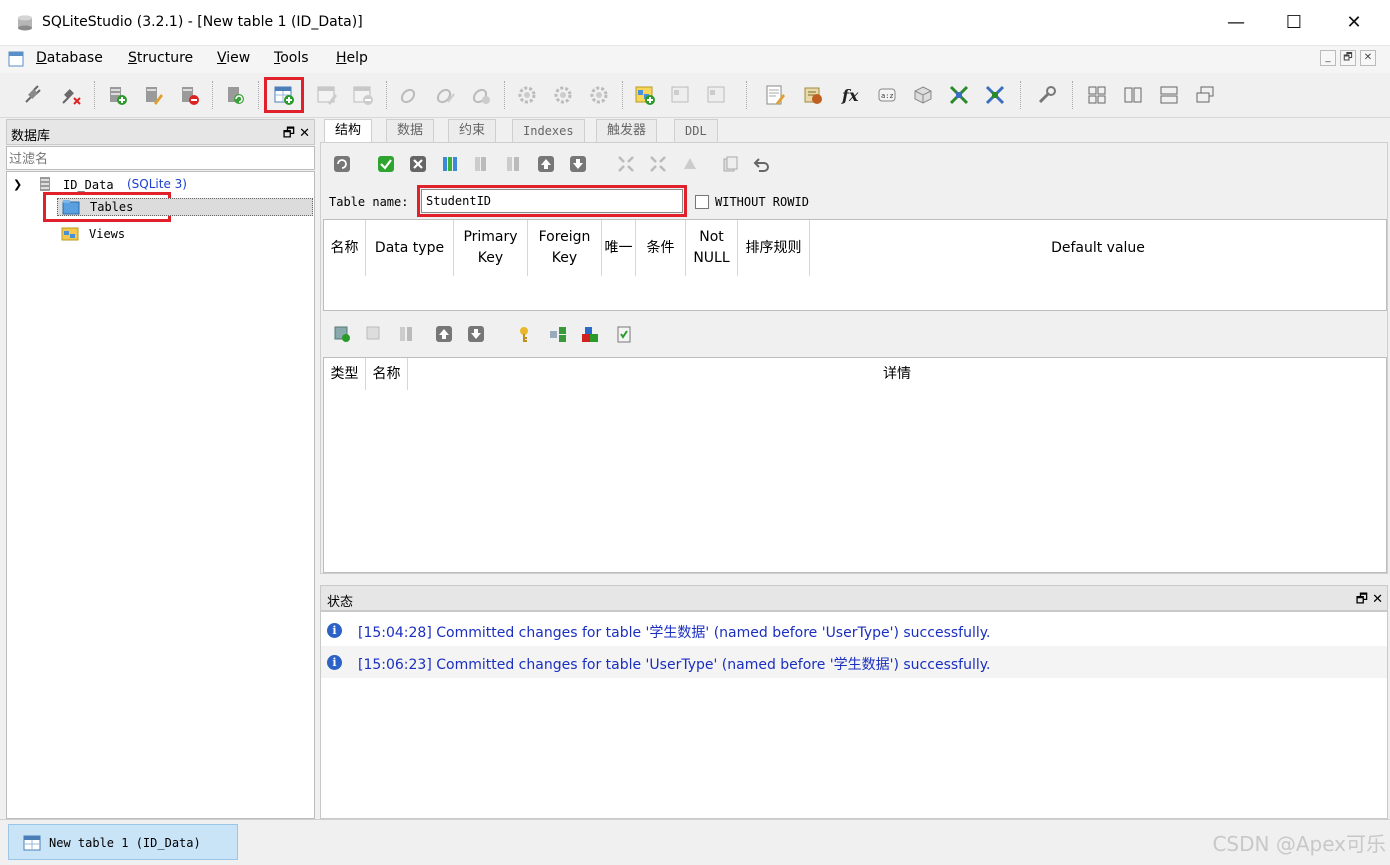 This screenshot has height=865, width=1390. Describe the element at coordinates (590, 334) in the screenshot. I see `unique-icon` at that location.